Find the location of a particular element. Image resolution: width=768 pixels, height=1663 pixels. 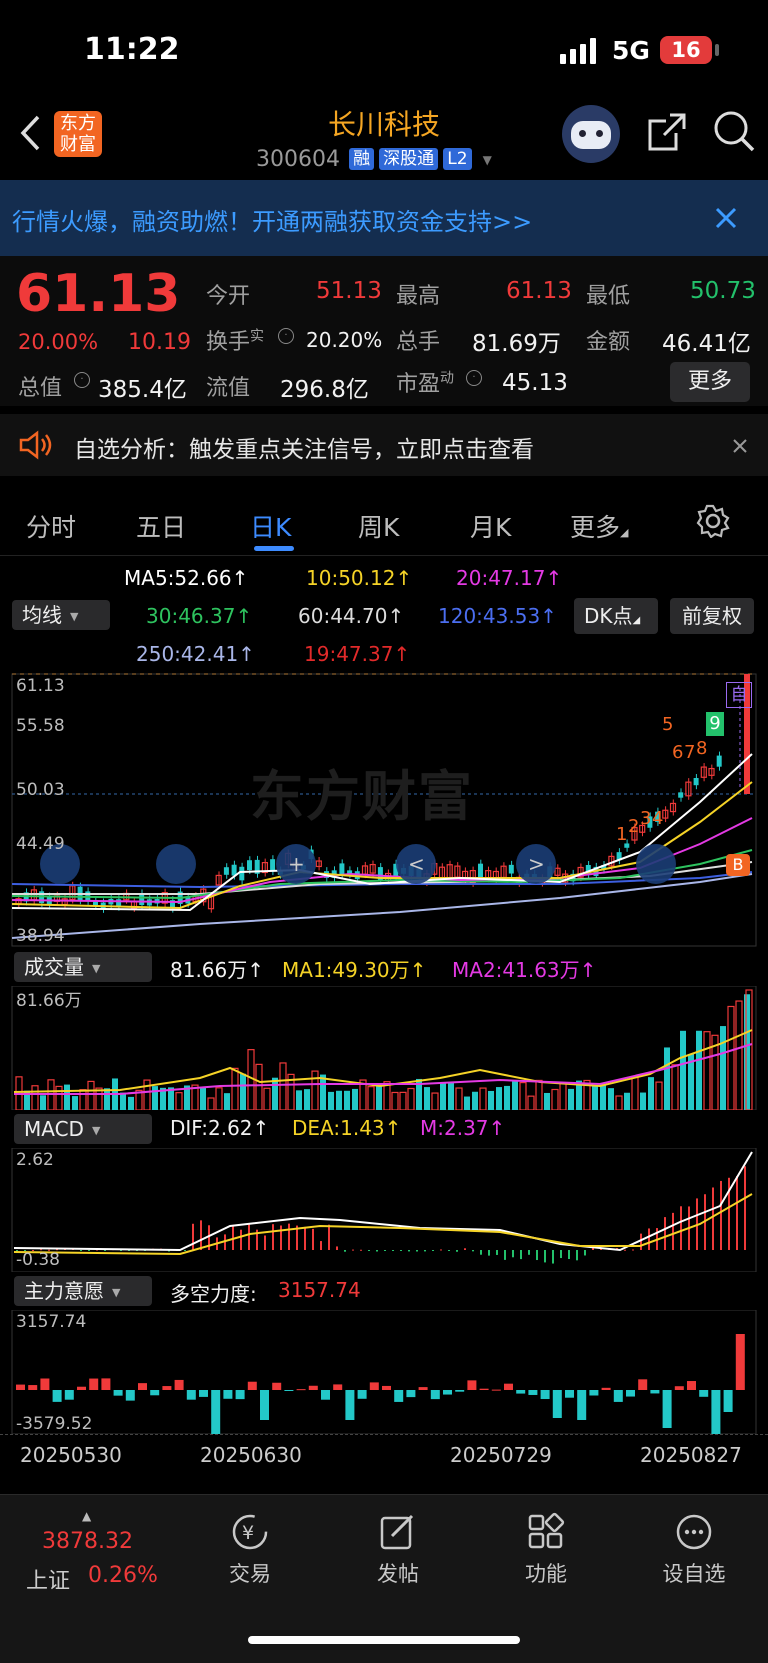

self-select-marker: 自 is located at coordinates (739, 695).